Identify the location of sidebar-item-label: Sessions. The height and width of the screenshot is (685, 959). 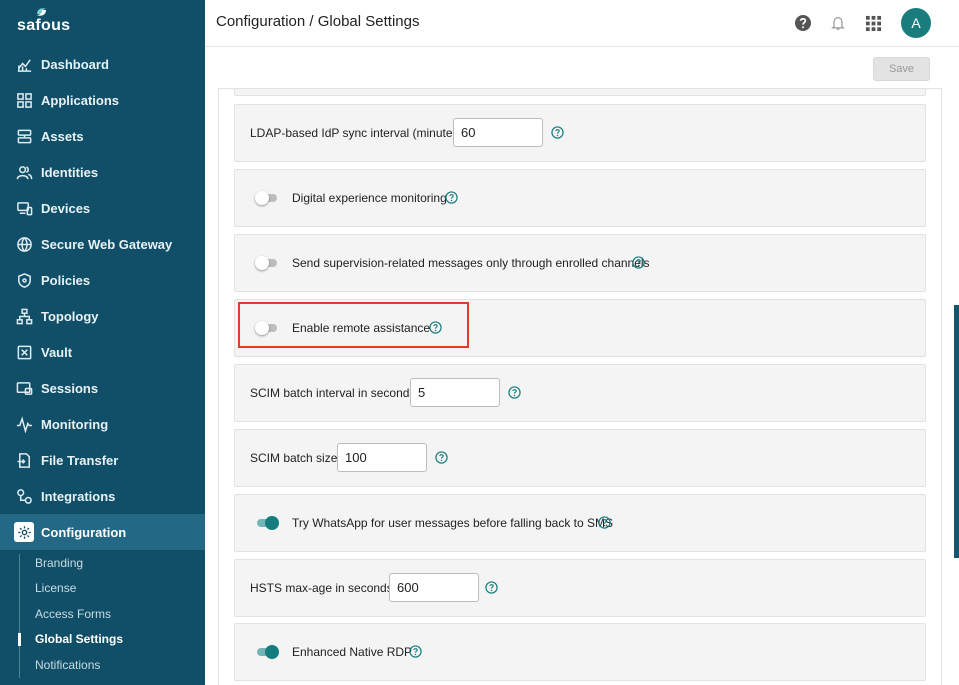
(70, 388).